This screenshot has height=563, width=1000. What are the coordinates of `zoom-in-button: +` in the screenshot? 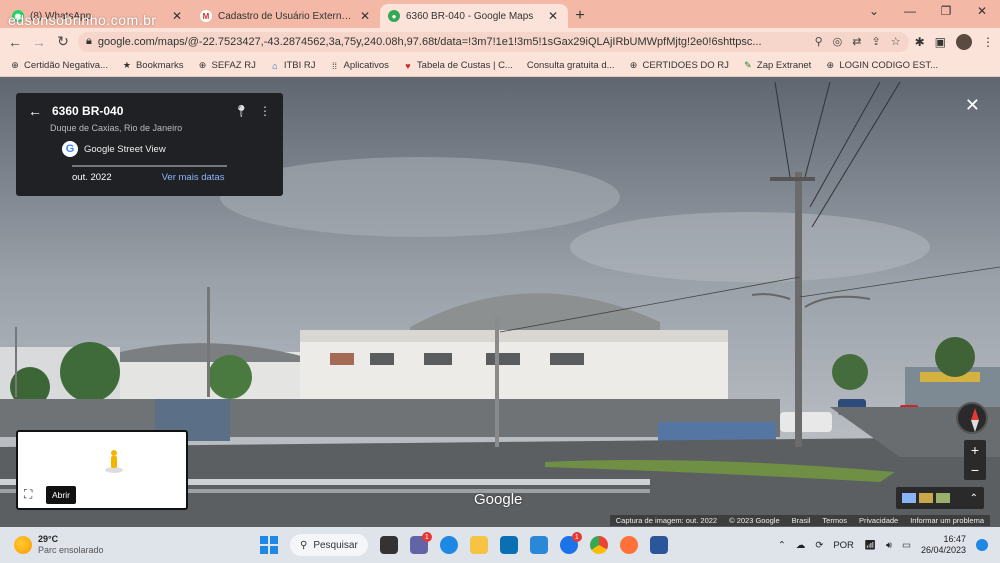 It's located at (975, 450).